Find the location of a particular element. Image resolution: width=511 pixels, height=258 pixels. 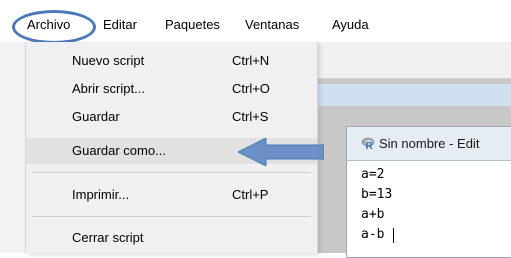

console-title-strip is located at coordinates (413, 95).